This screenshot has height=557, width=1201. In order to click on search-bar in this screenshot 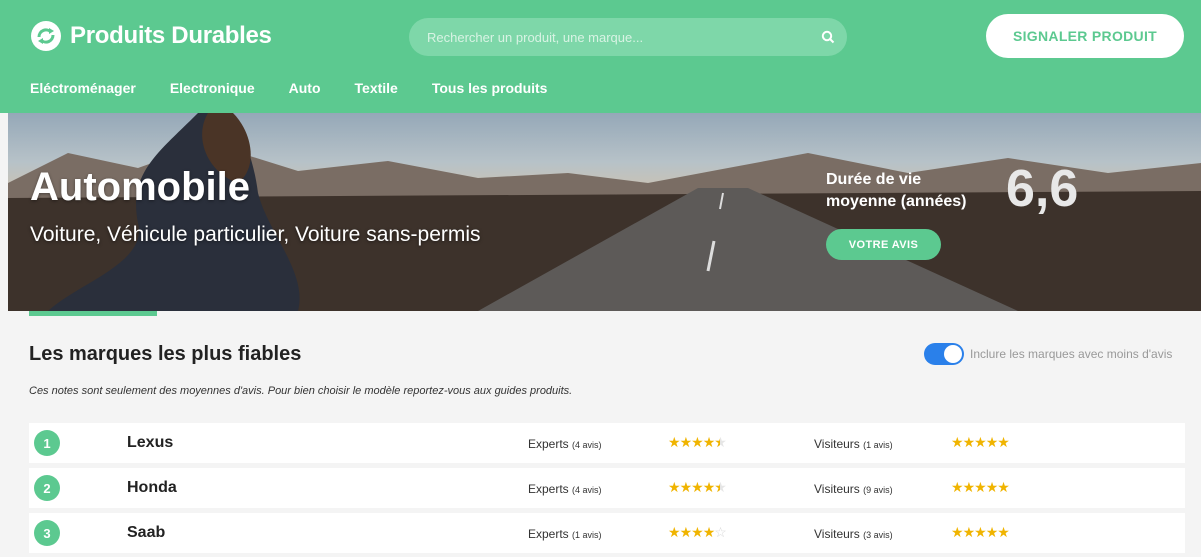, I will do `click(628, 37)`.